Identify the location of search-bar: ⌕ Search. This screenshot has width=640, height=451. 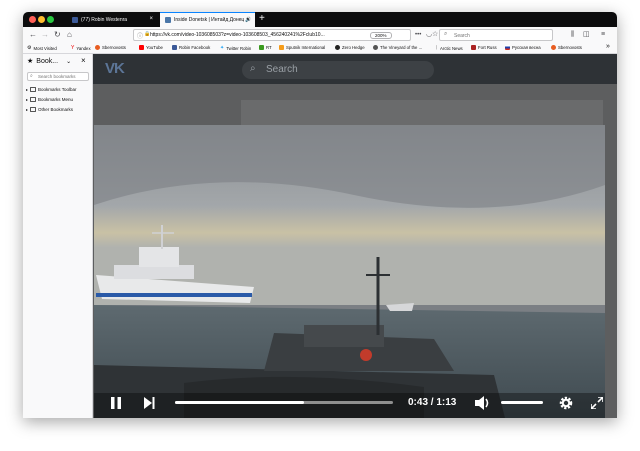
(496, 35).